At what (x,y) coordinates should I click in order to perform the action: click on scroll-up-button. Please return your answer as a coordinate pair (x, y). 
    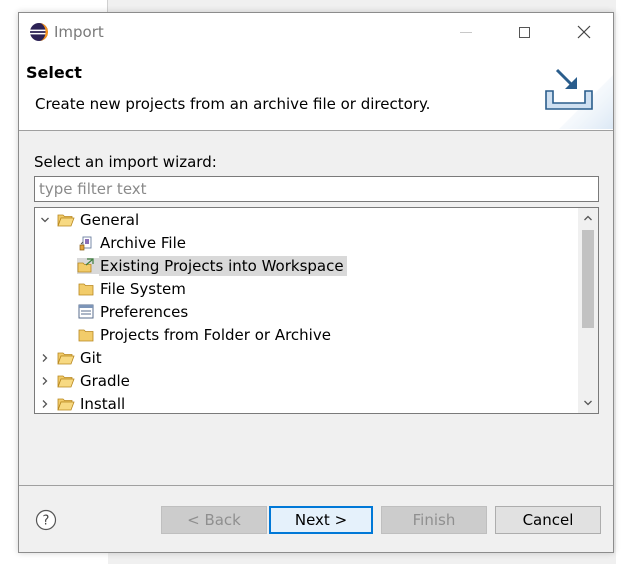
    Looking at the image, I should click on (588, 218).